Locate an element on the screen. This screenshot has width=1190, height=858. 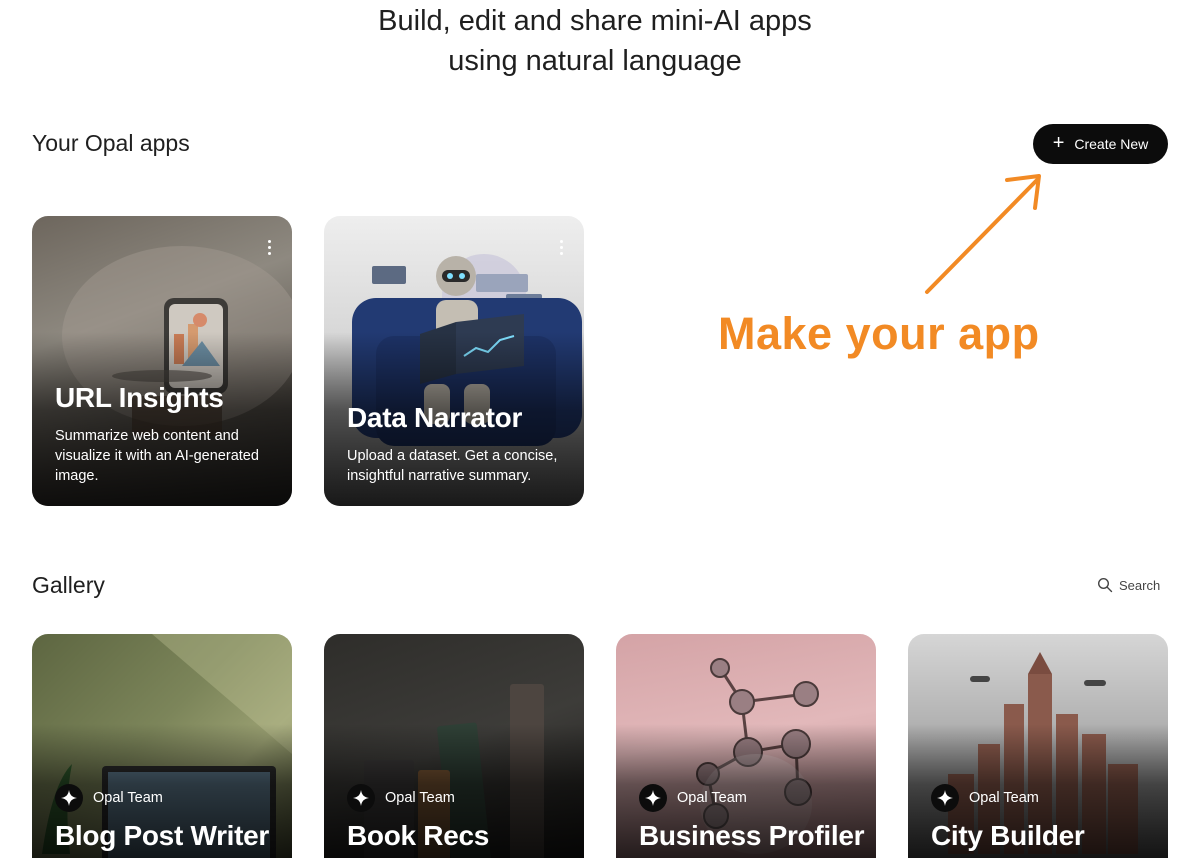
card-title: Data Narrator is located at coordinates (435, 417).